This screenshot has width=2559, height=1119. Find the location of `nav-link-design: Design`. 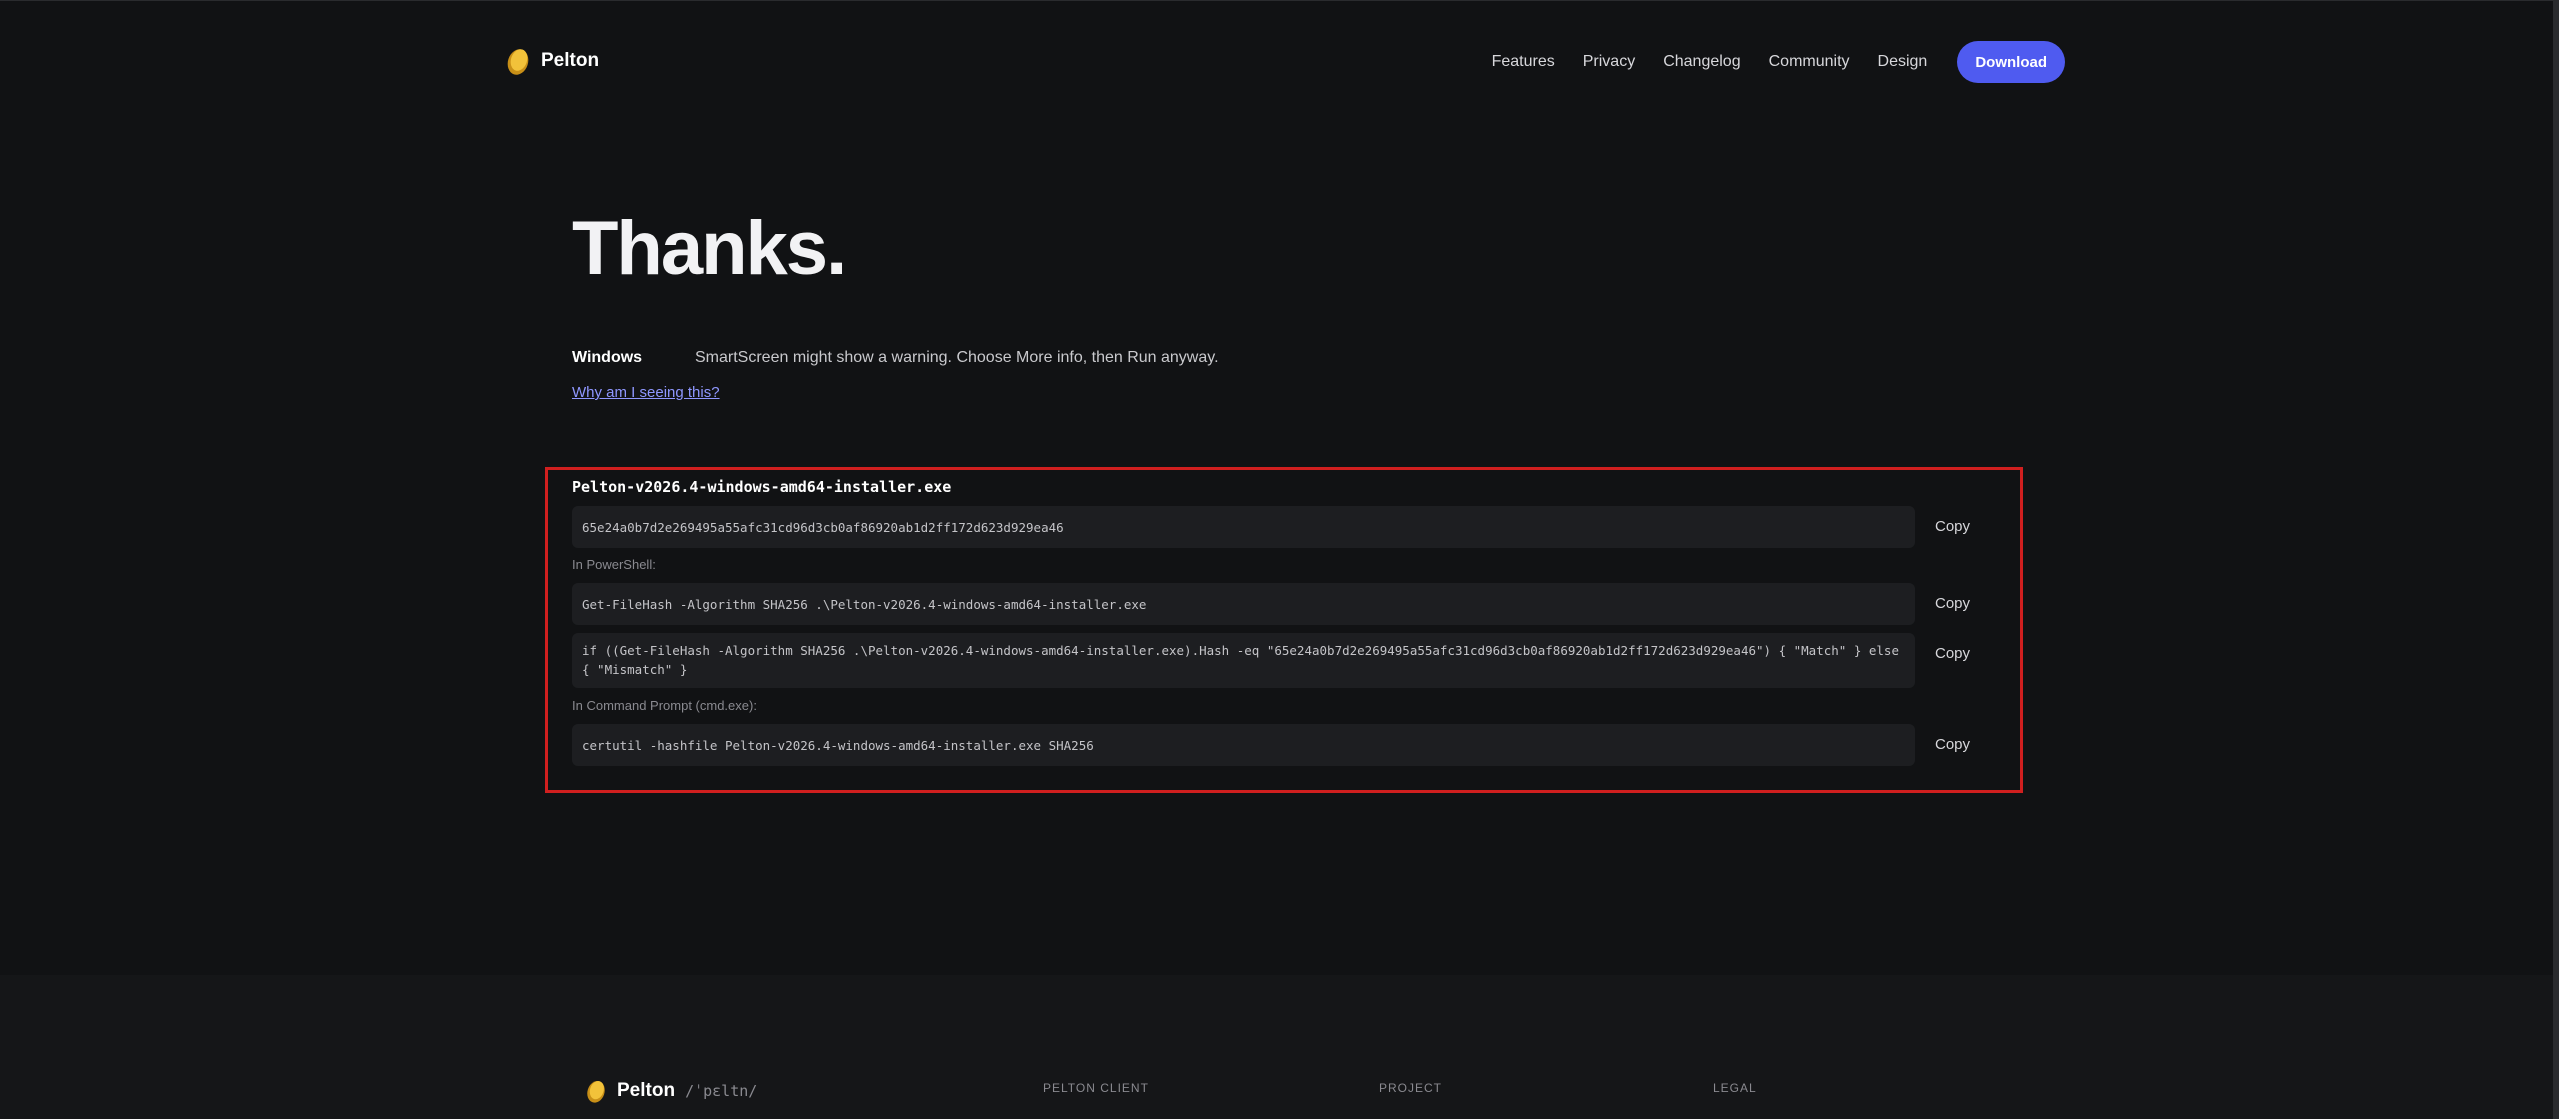

nav-link-design: Design is located at coordinates (1903, 62).